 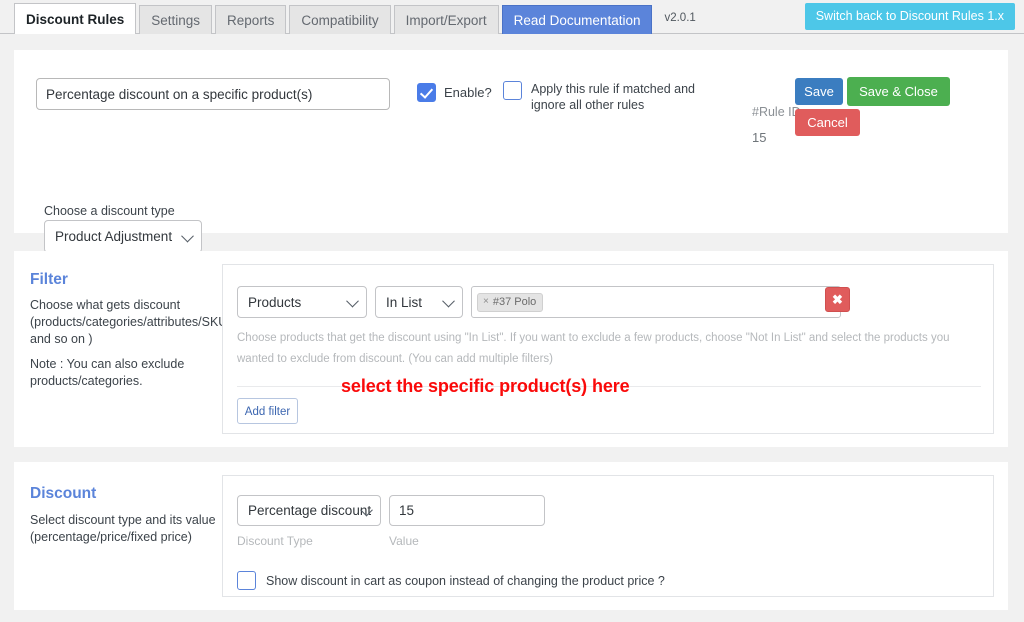 I want to click on filter-type-select-value: Products, so click(x=275, y=302).